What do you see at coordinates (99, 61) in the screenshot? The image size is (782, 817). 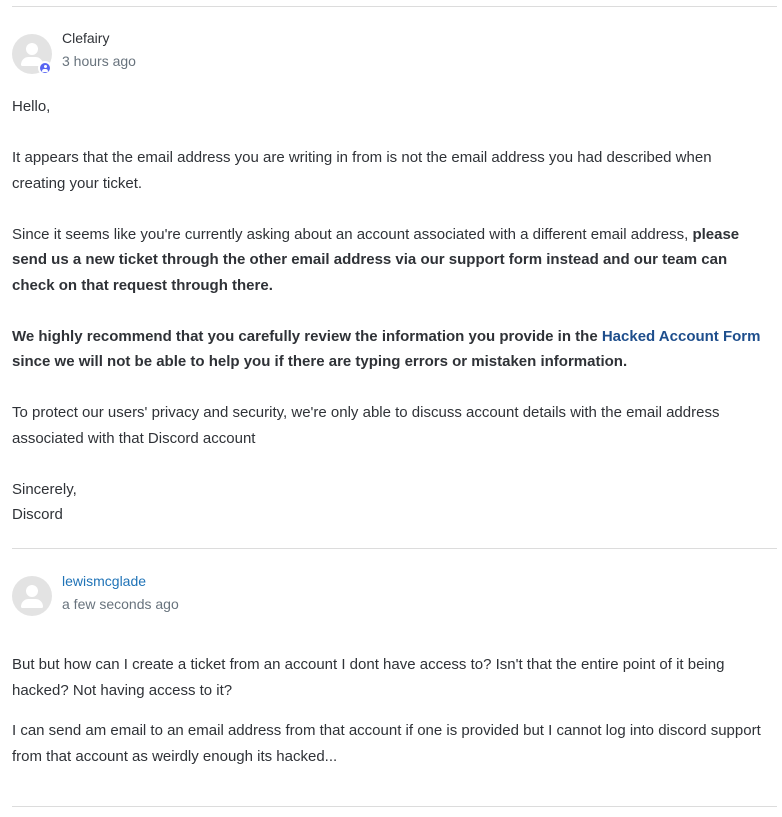 I see `comment-timestamp: 3 hours ago` at bounding box center [99, 61].